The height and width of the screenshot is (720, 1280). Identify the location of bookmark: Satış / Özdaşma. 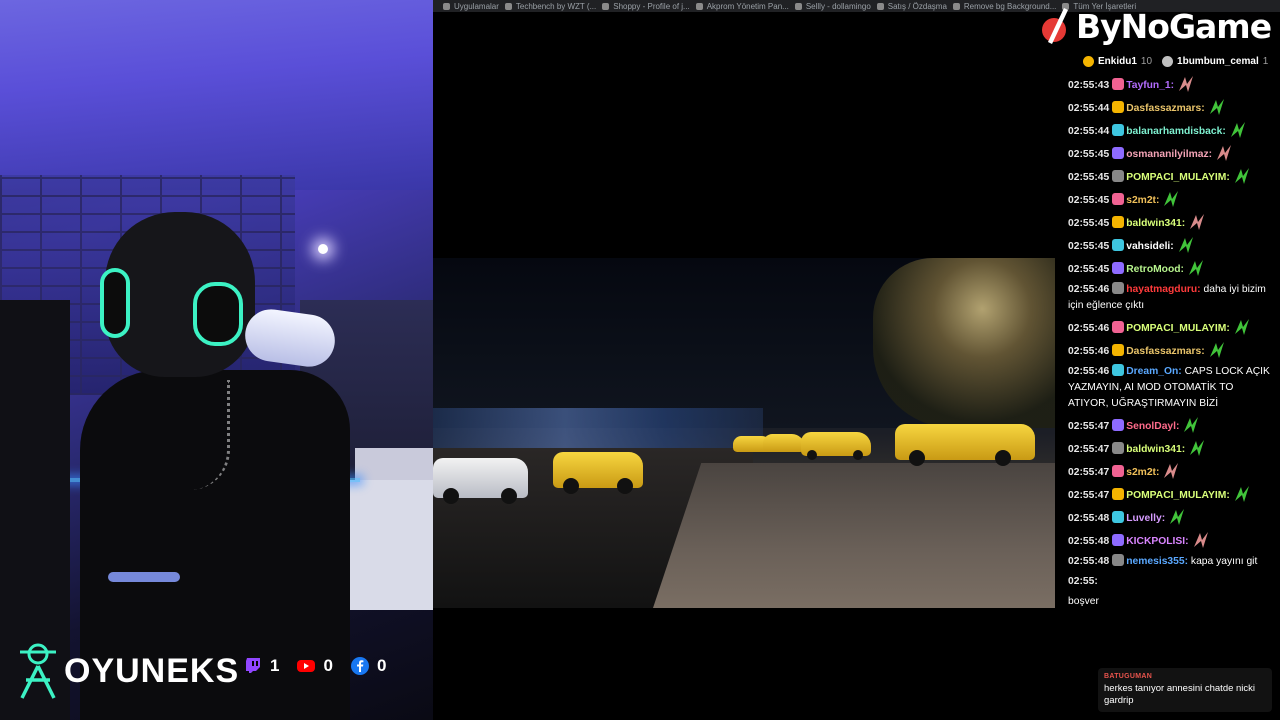
(911, 6).